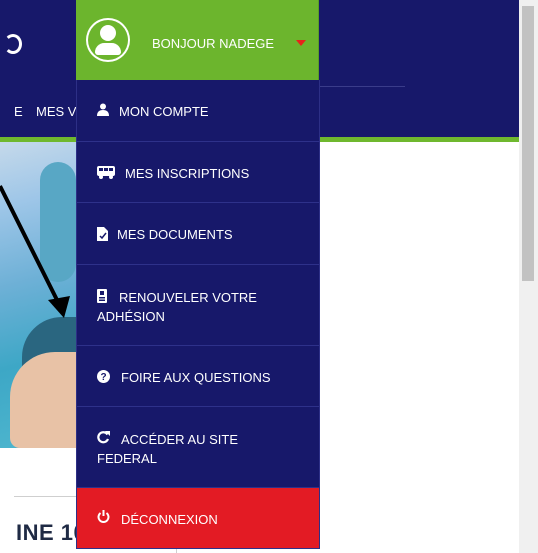  I want to click on top-bar-divider, so click(362, 86).